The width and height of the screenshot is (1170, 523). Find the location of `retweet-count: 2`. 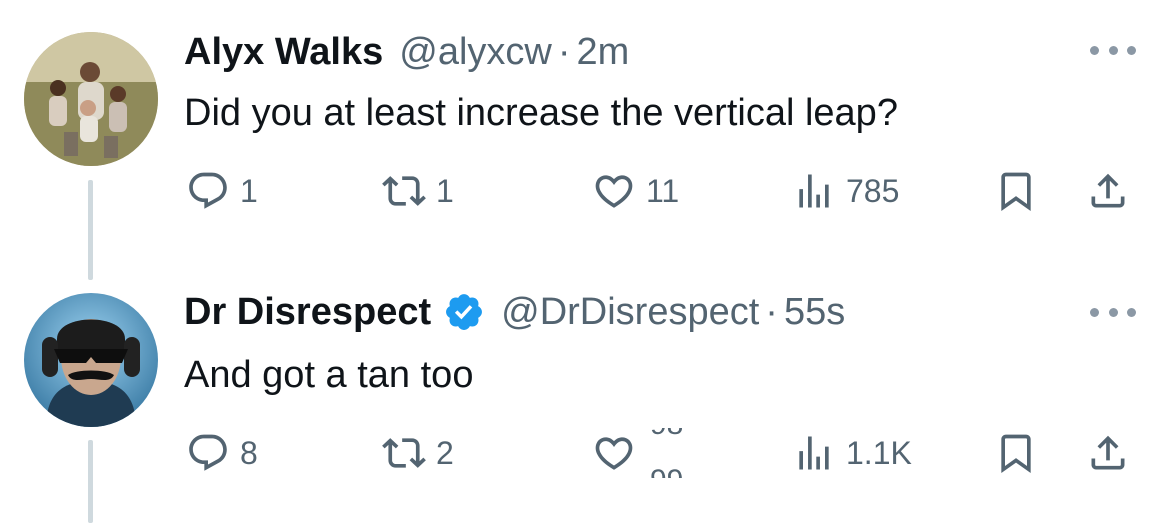

retweet-count: 2 is located at coordinates (445, 452).